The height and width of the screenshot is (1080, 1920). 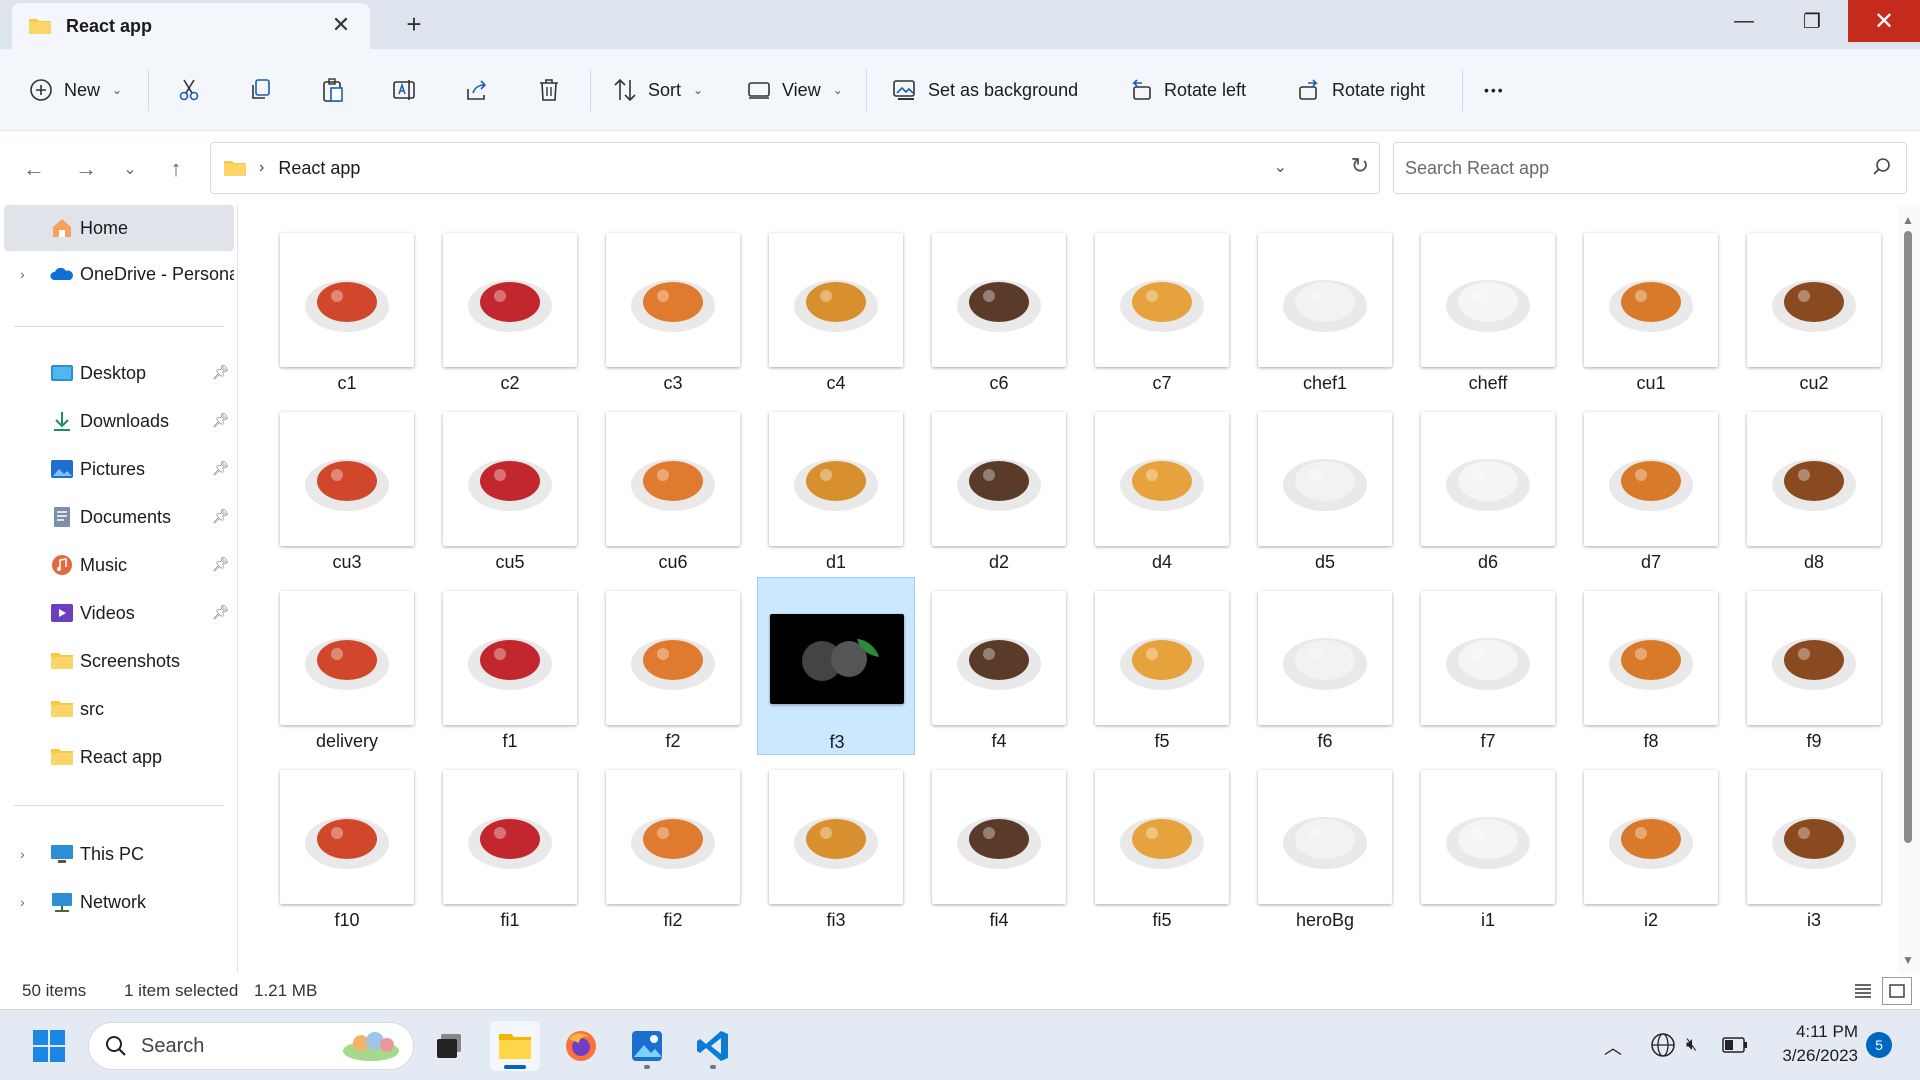 I want to click on file-item-d1: d1, so click(x=836, y=487).